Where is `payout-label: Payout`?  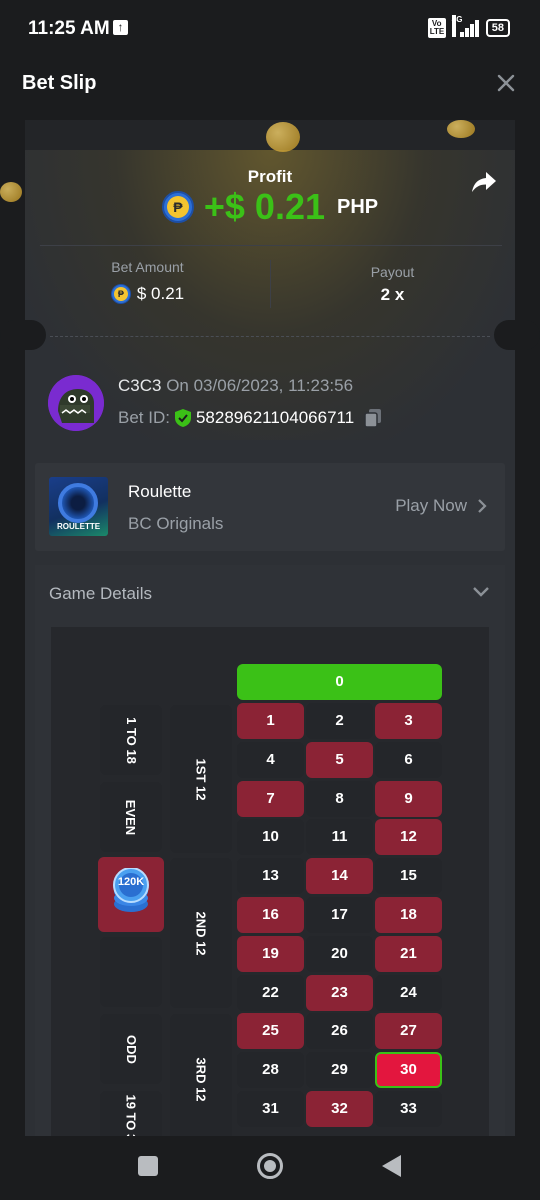
payout-label: Payout is located at coordinates (392, 272).